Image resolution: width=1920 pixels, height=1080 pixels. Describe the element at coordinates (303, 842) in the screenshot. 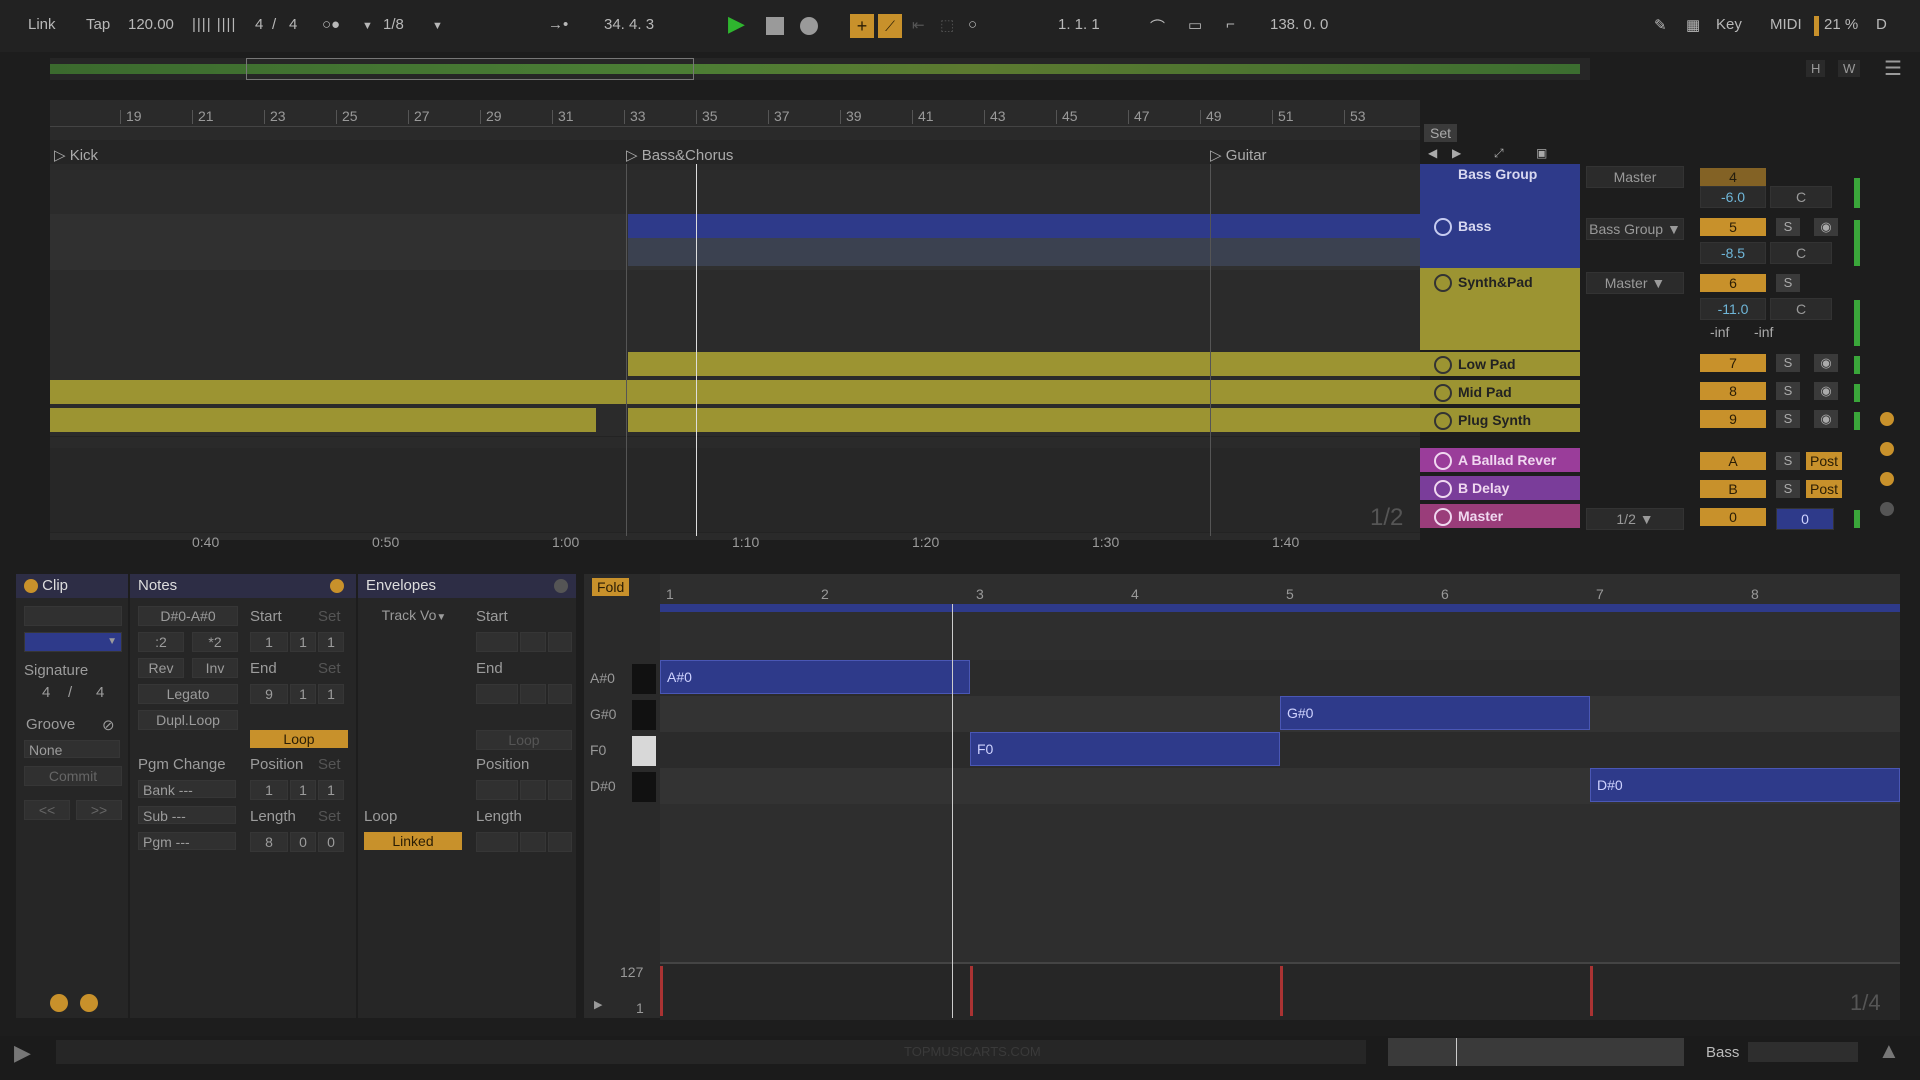

I see `length-beat: 0` at that location.